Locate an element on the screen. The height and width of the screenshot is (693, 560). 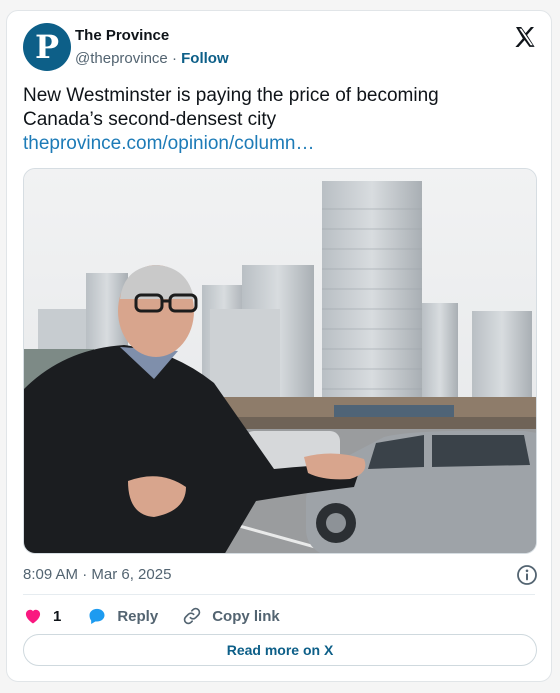
author-name: The Province is located at coordinates (122, 35).